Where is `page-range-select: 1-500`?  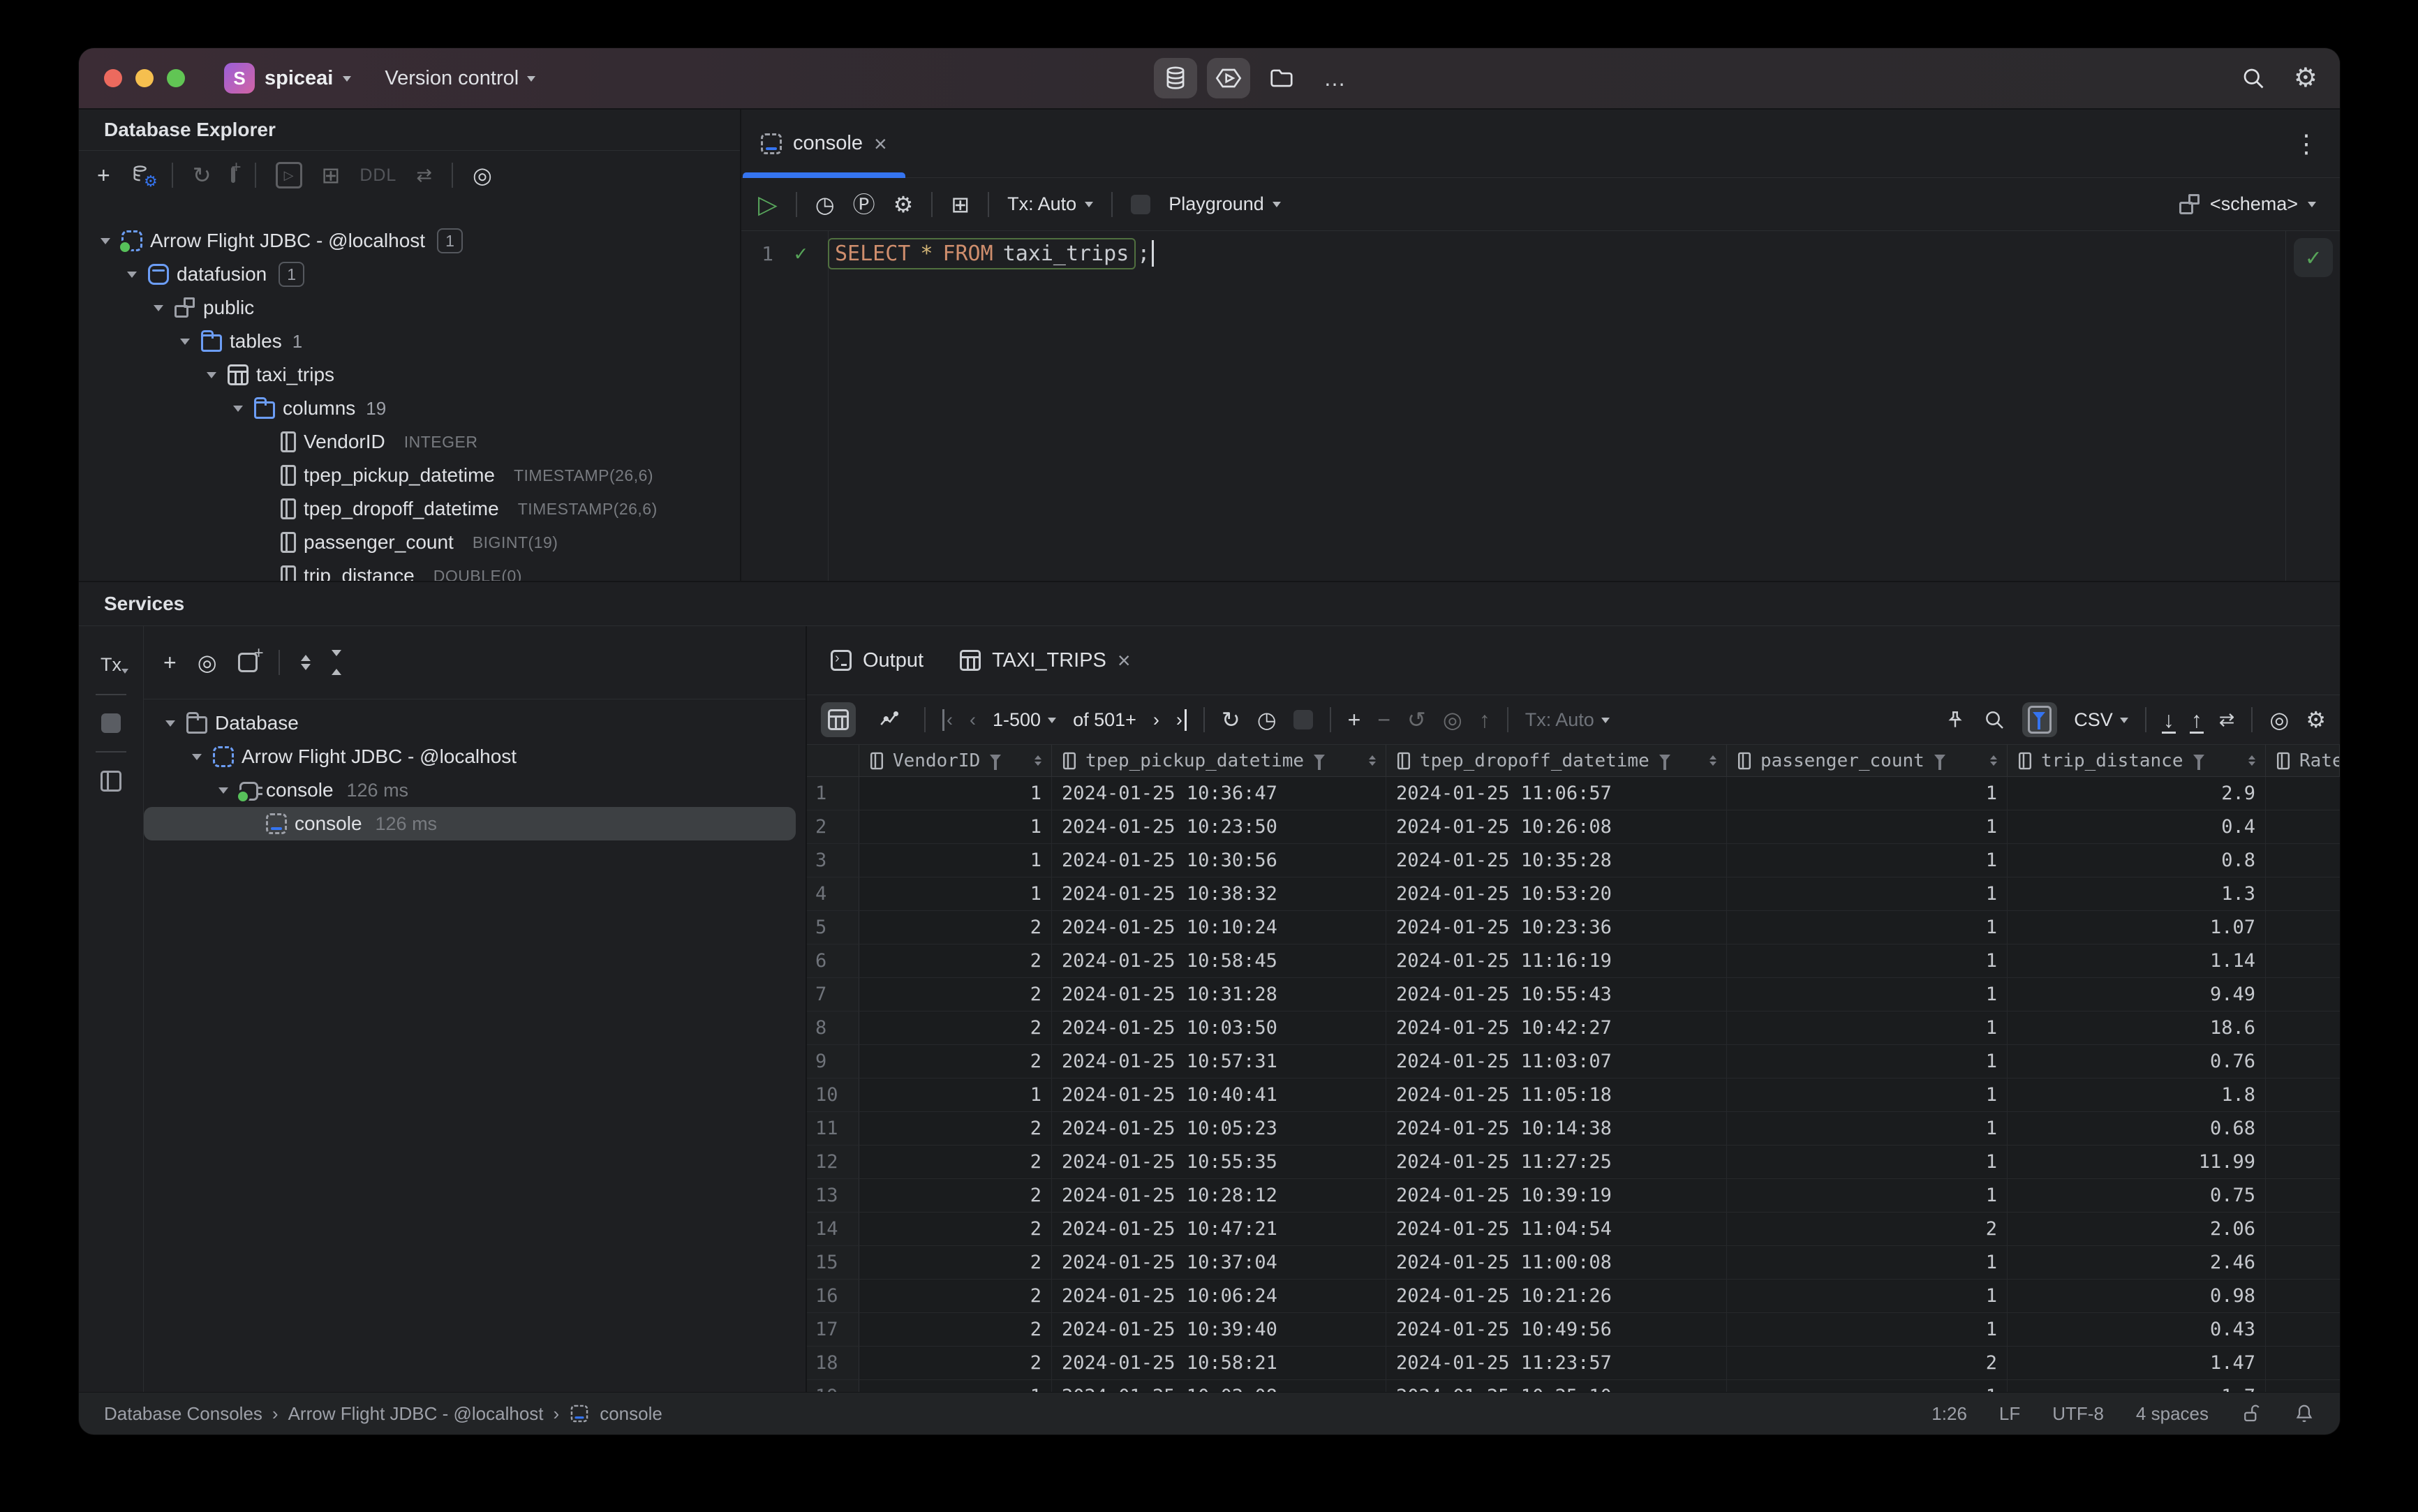 page-range-select: 1-500 is located at coordinates (1025, 720).